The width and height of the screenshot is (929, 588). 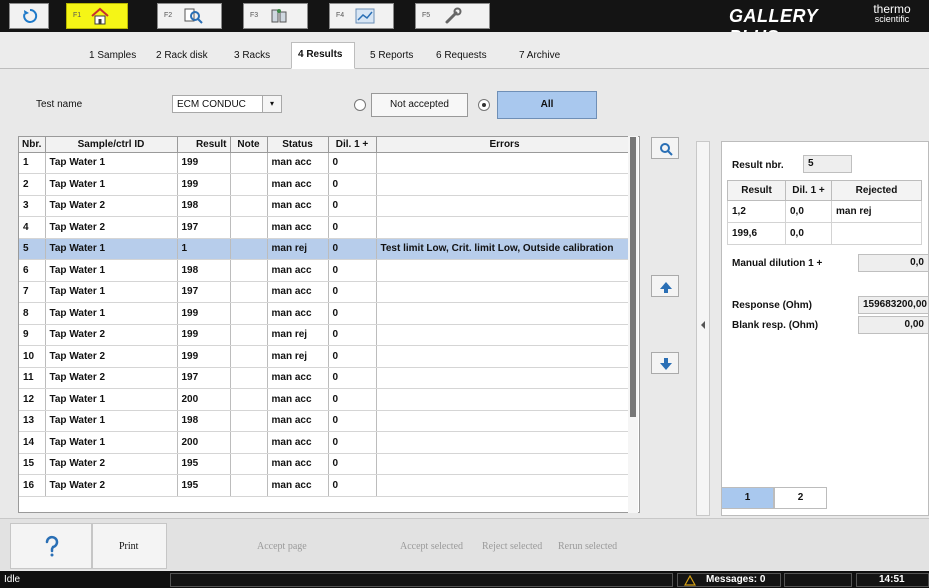 I want to click on move-down-button, so click(x=665, y=363).